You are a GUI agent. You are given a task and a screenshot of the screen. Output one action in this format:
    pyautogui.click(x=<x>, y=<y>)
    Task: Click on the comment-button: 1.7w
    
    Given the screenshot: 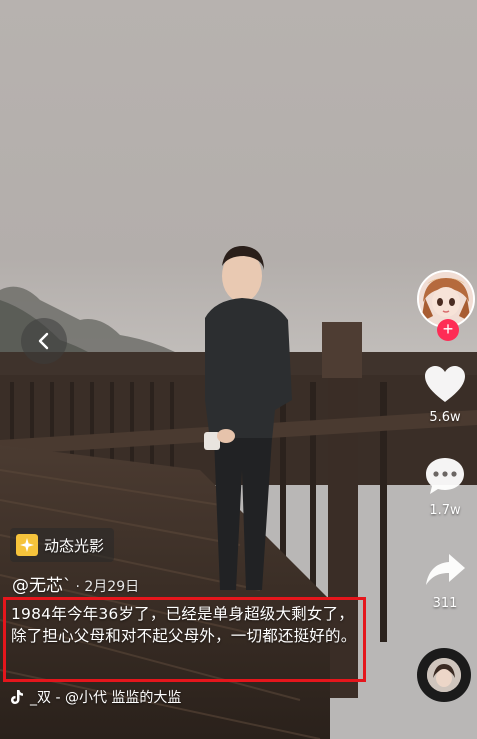 What is the action you would take?
    pyautogui.click(x=445, y=486)
    